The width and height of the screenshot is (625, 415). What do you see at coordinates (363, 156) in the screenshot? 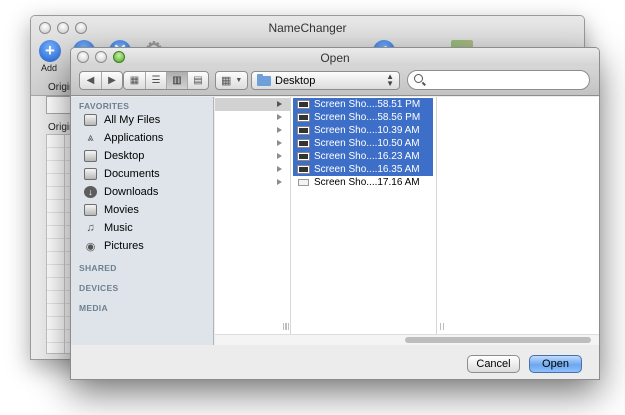
I see `file-row: Screen Sho....16.23 AM` at bounding box center [363, 156].